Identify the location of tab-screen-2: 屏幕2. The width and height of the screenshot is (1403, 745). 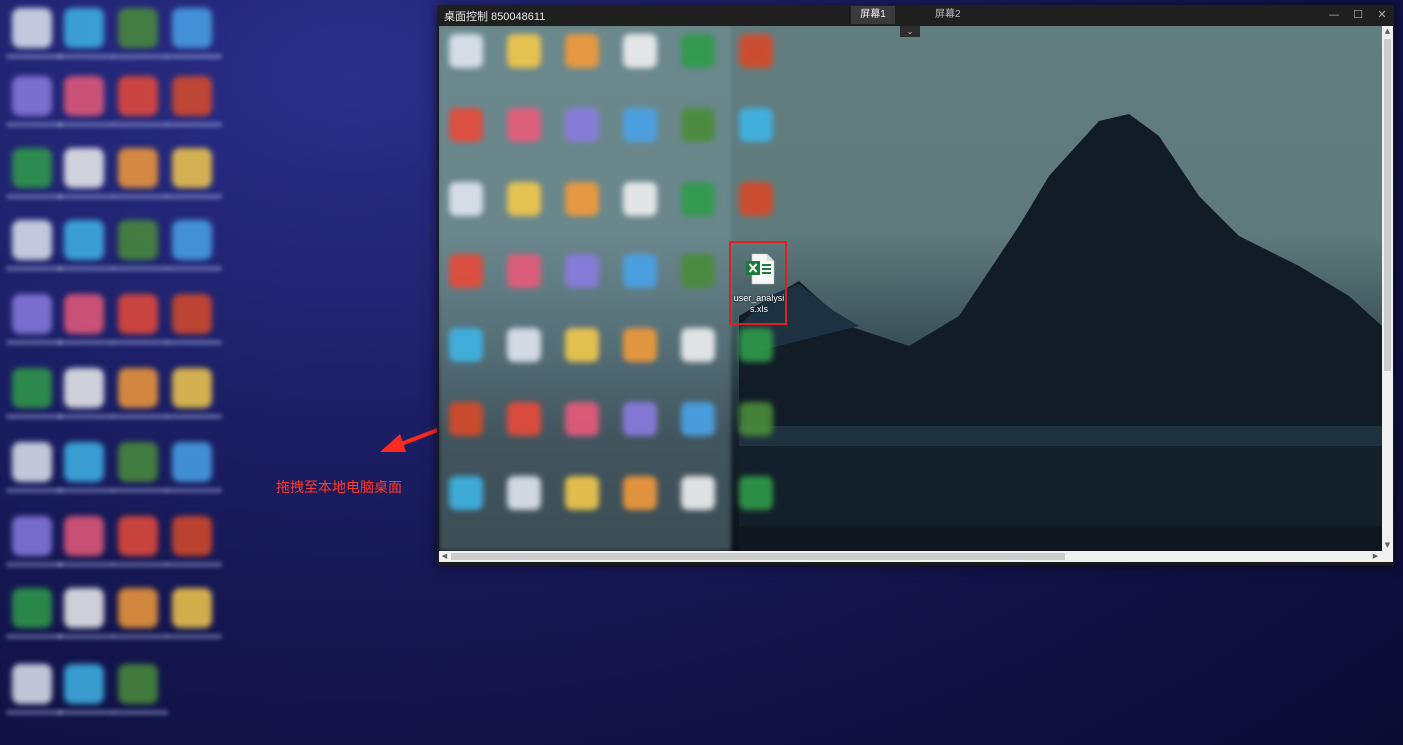
(948, 15).